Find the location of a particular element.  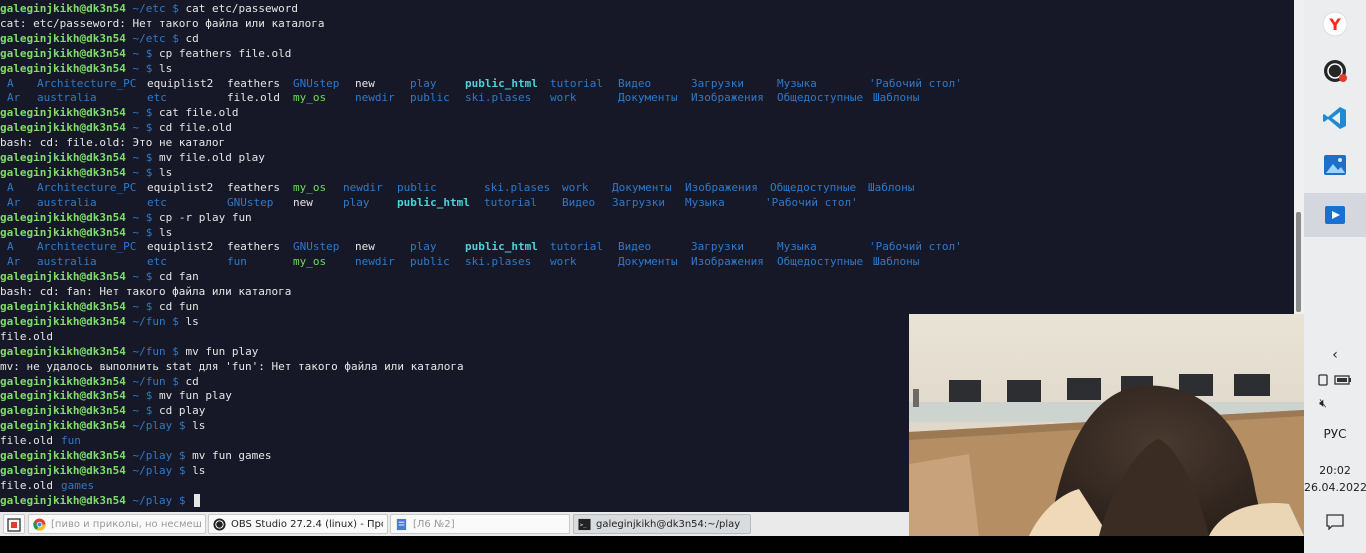

obs-dock-button is located at coordinates (1335, 71).